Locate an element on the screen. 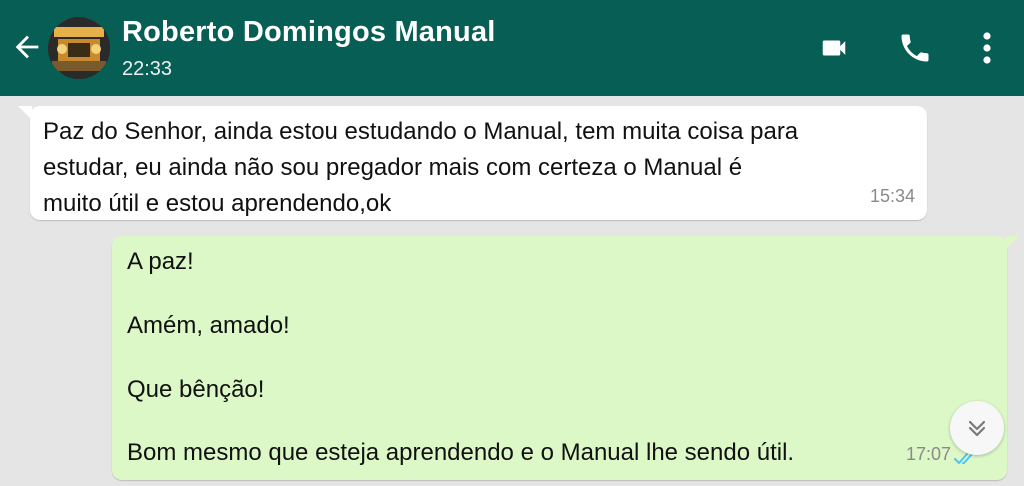  double-chevron-down-icon is located at coordinates (977, 428).